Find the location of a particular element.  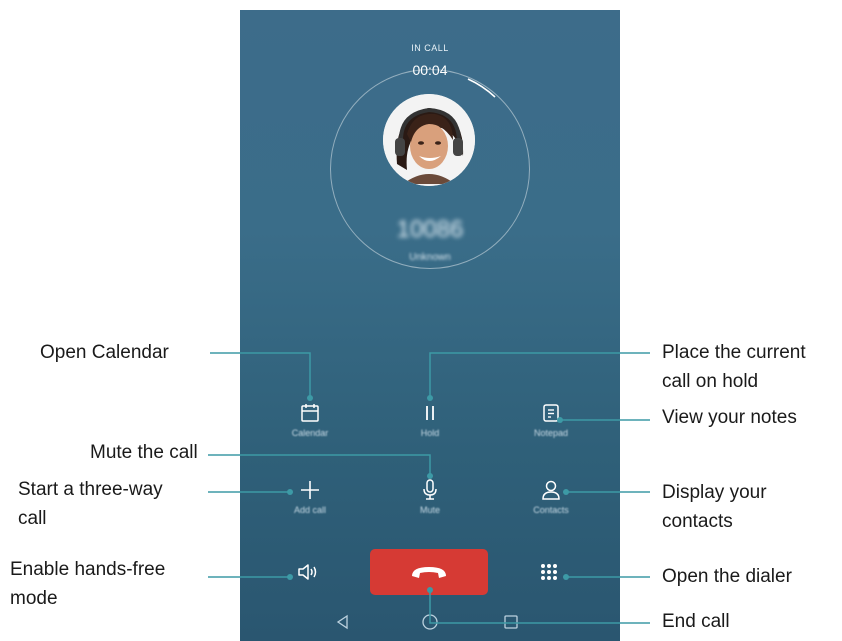

annotation-contacts-line2: contacts is located at coordinates (697, 521).